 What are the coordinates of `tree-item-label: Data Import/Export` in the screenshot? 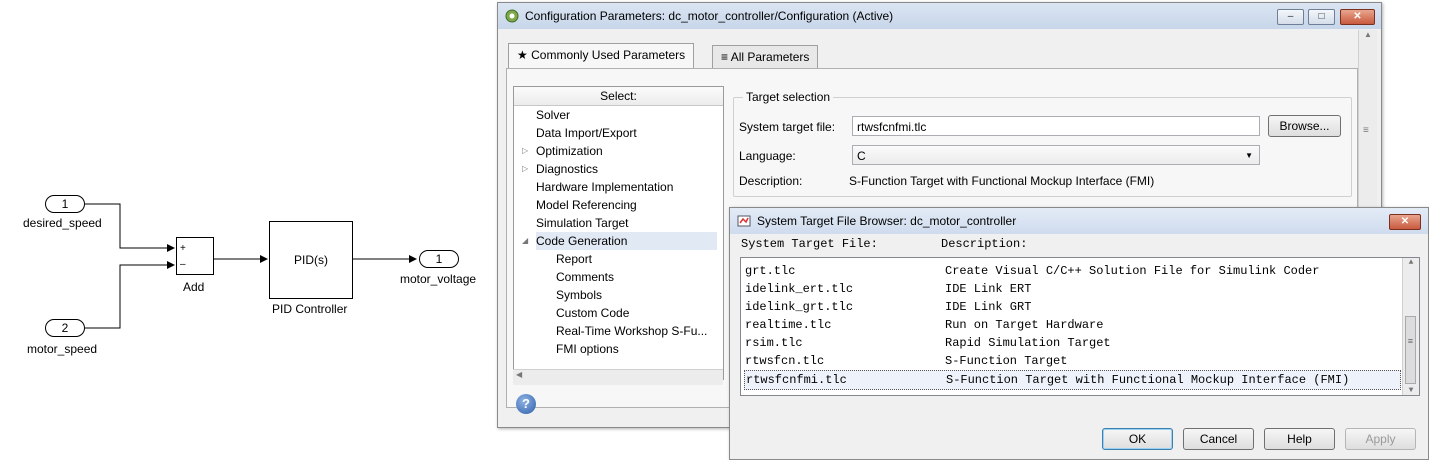 It's located at (586, 133).